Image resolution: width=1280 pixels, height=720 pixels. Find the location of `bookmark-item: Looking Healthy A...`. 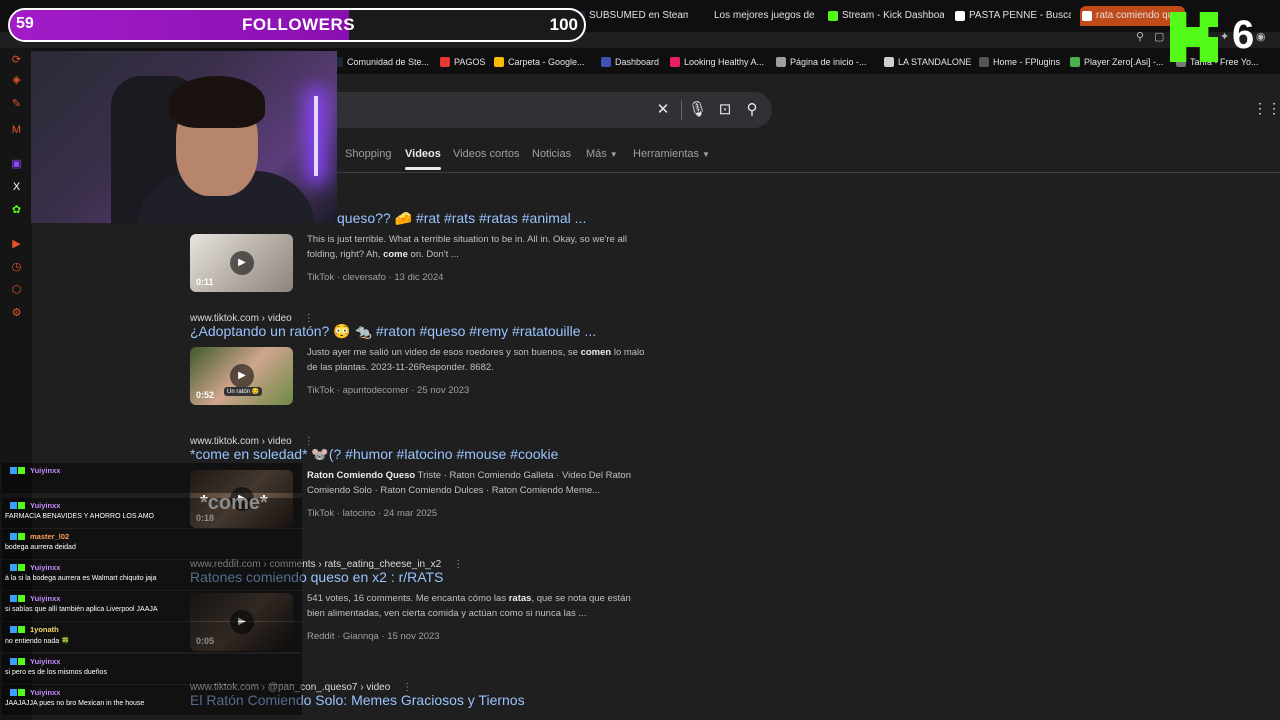

bookmark-item: Looking Healthy A... is located at coordinates (717, 62).